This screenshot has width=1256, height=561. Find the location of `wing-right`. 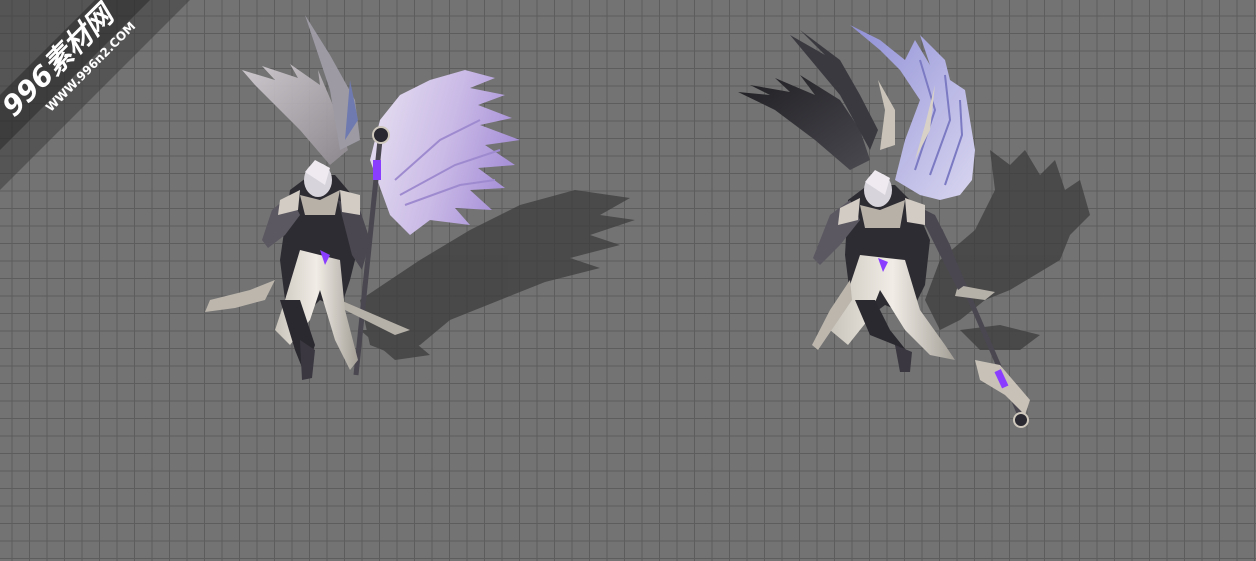

wing-right is located at coordinates (445, 152).